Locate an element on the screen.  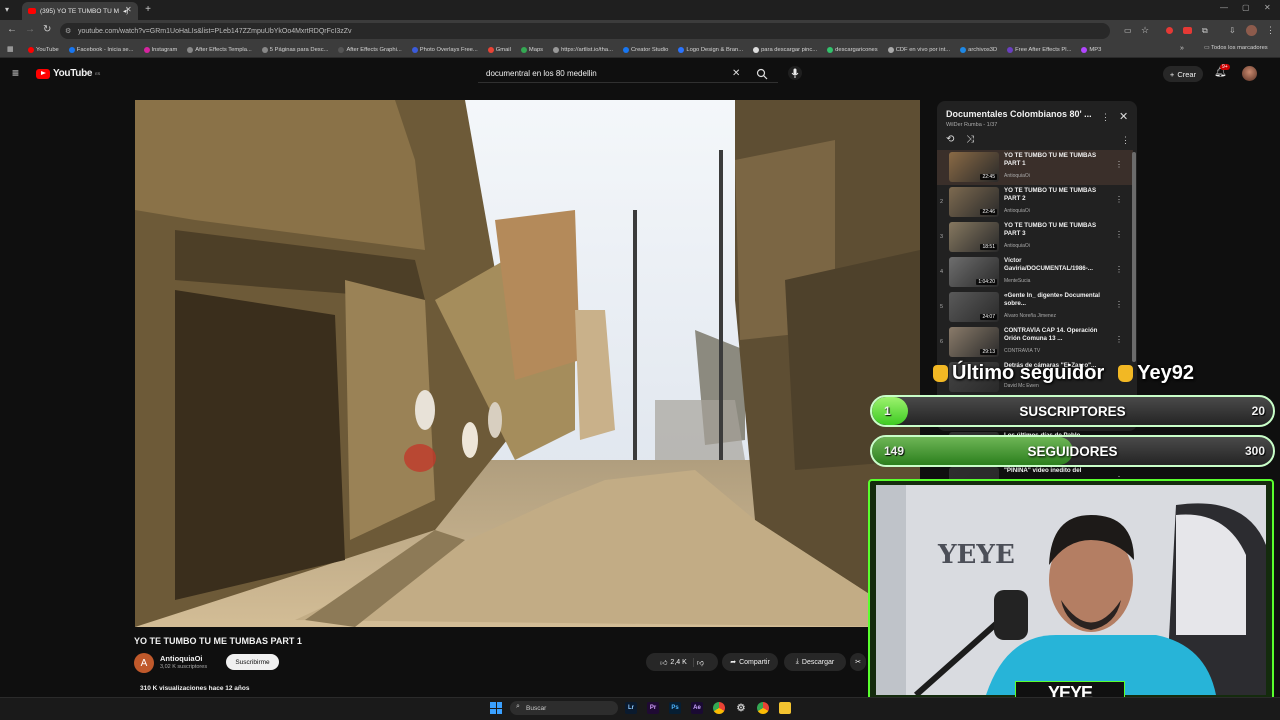
bookmark-item: archivos3D is located at coordinates (978, 49).